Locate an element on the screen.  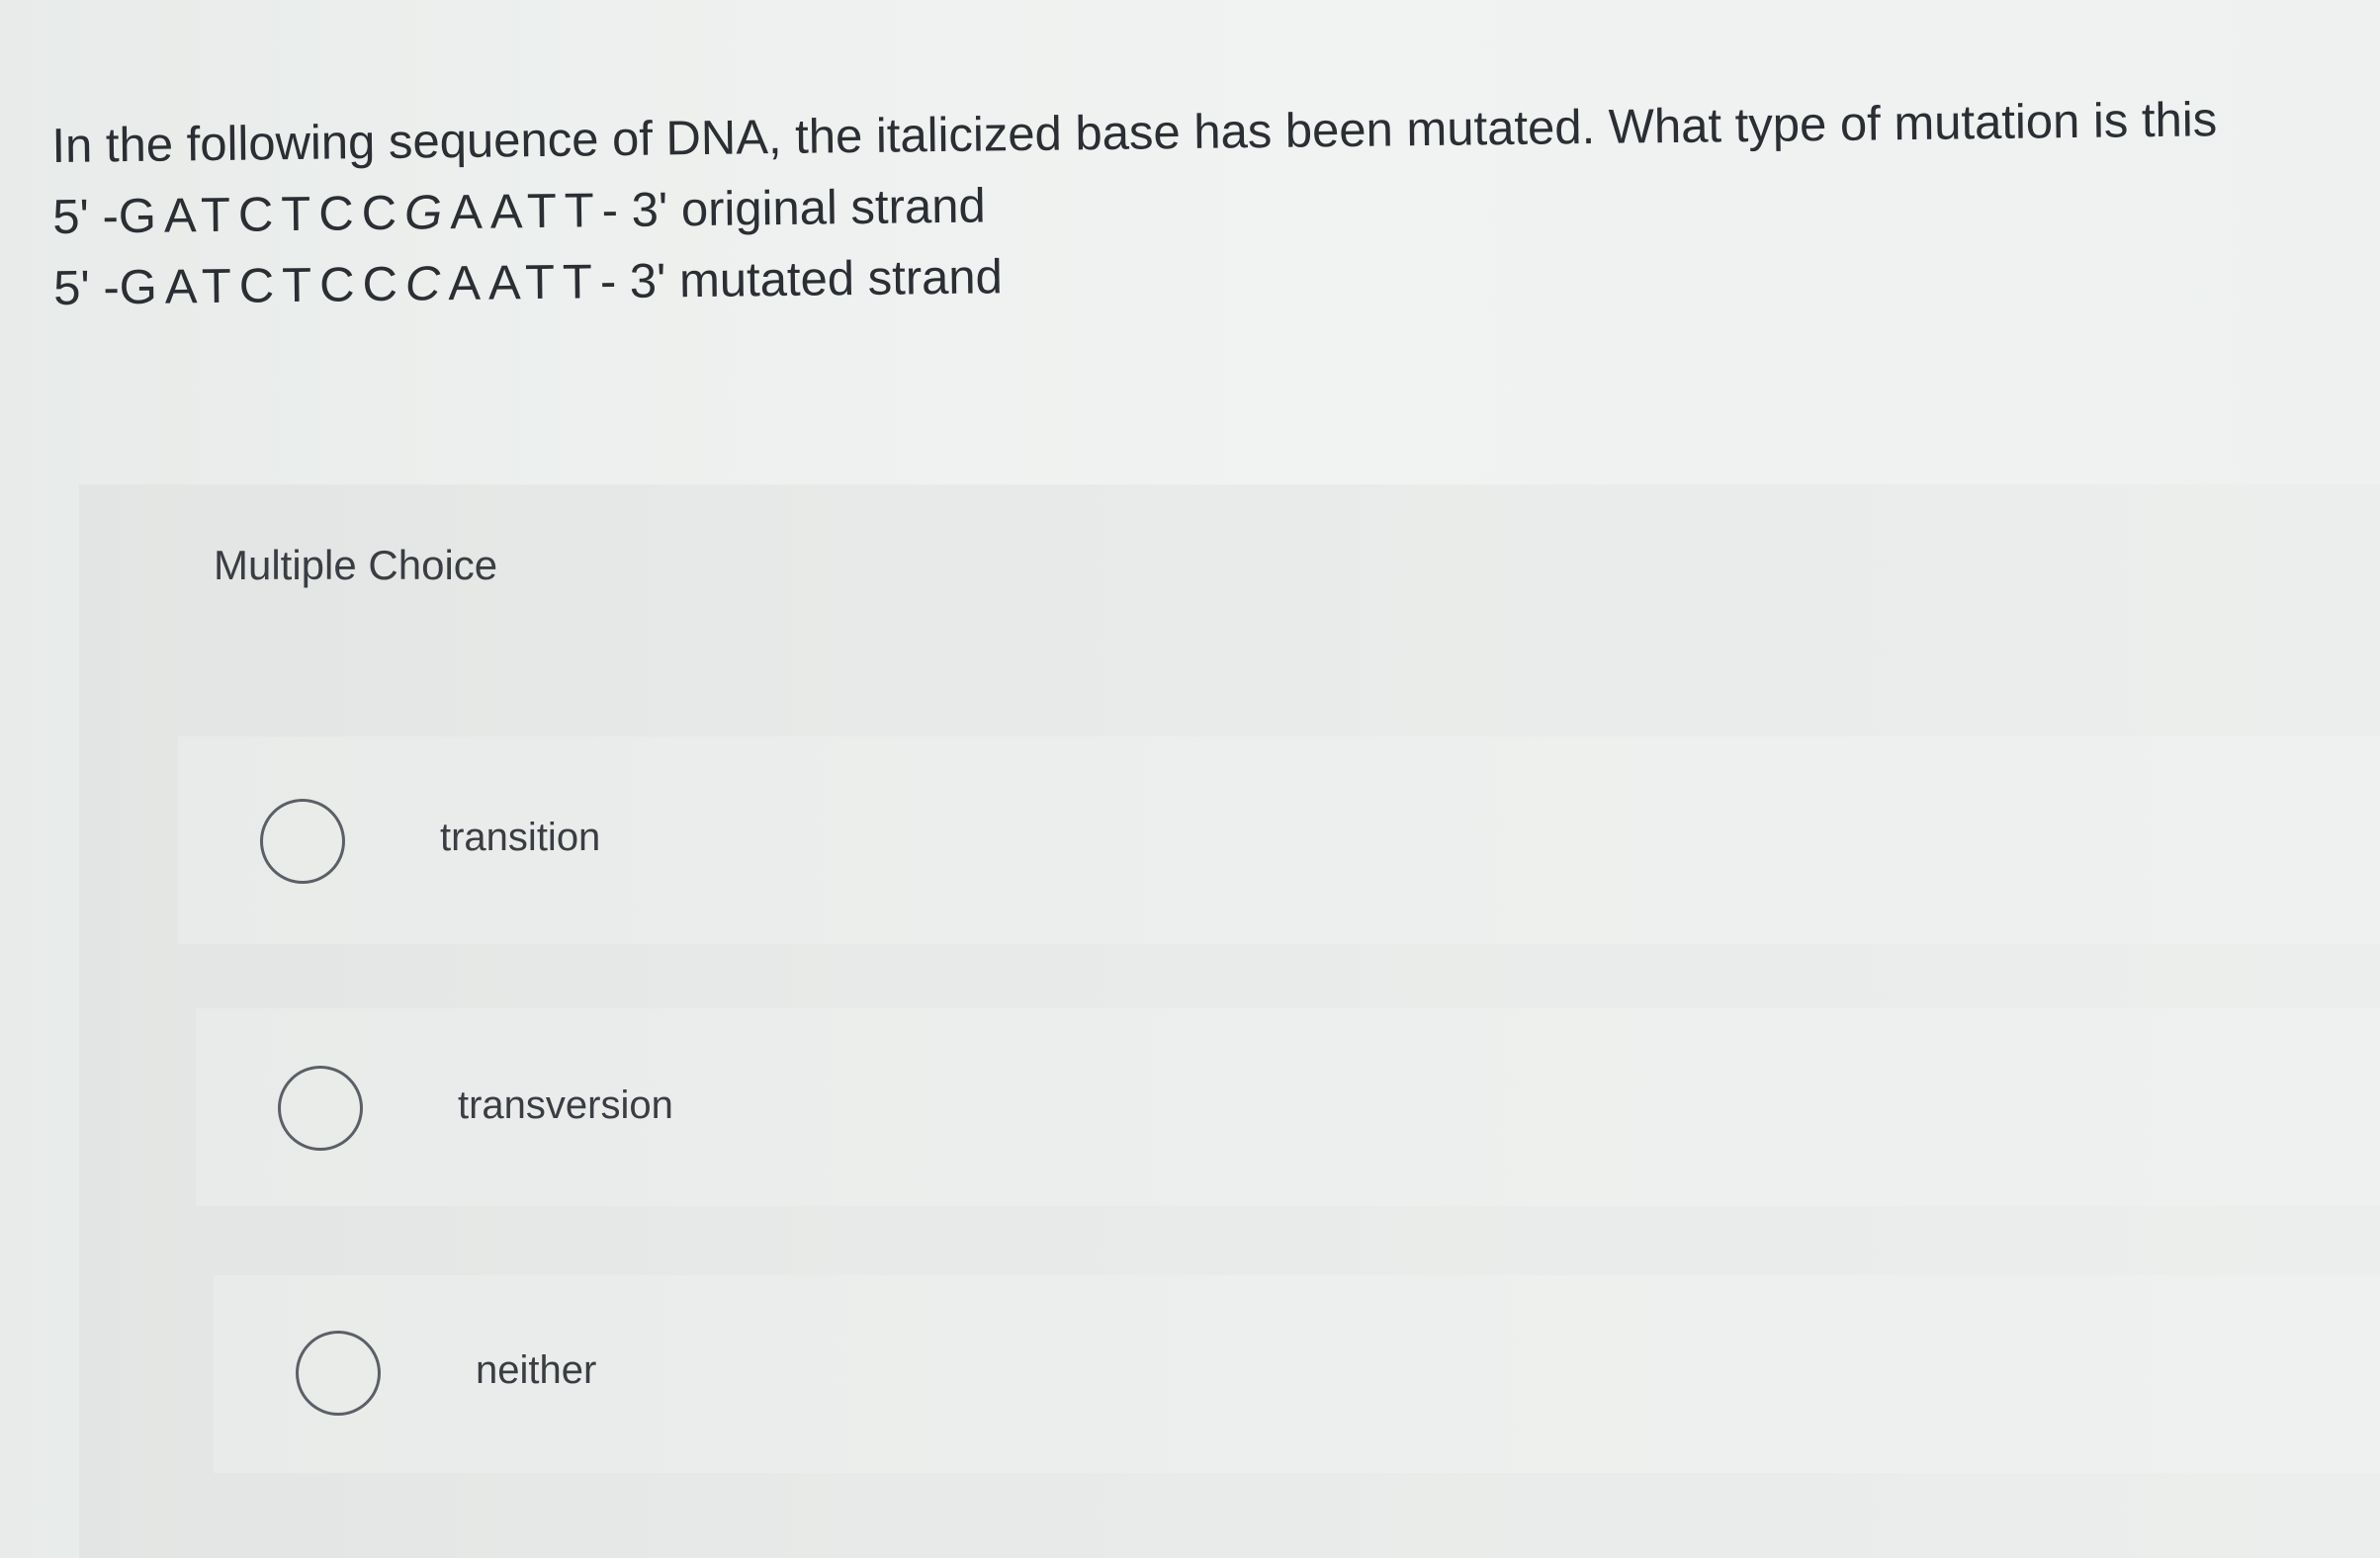
choice-label-neither: neither is located at coordinates (536, 1370).